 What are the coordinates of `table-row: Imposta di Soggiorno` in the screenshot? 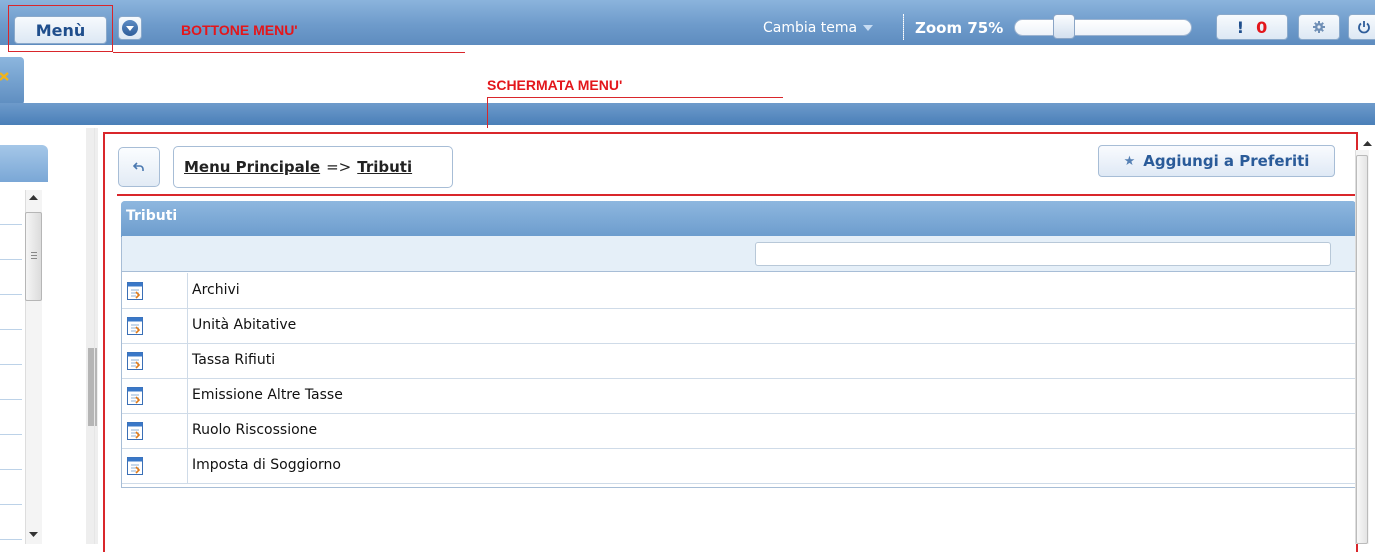 It's located at (738, 466).